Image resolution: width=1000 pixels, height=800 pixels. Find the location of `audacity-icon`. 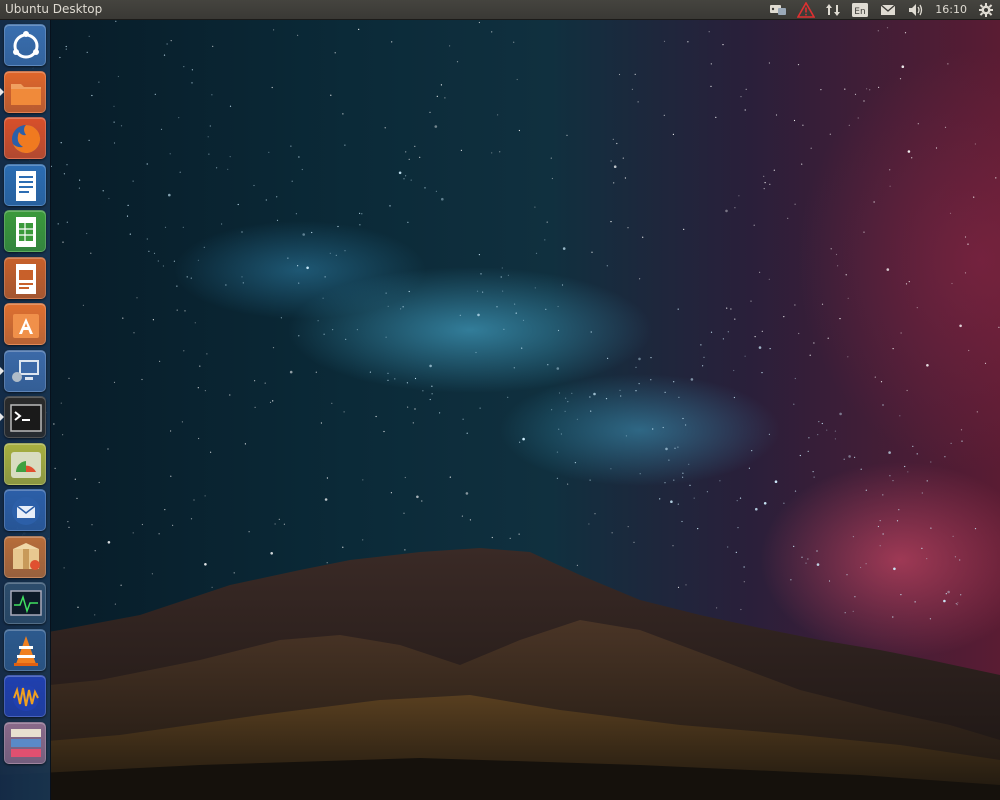

audacity-icon is located at coordinates (25, 696).